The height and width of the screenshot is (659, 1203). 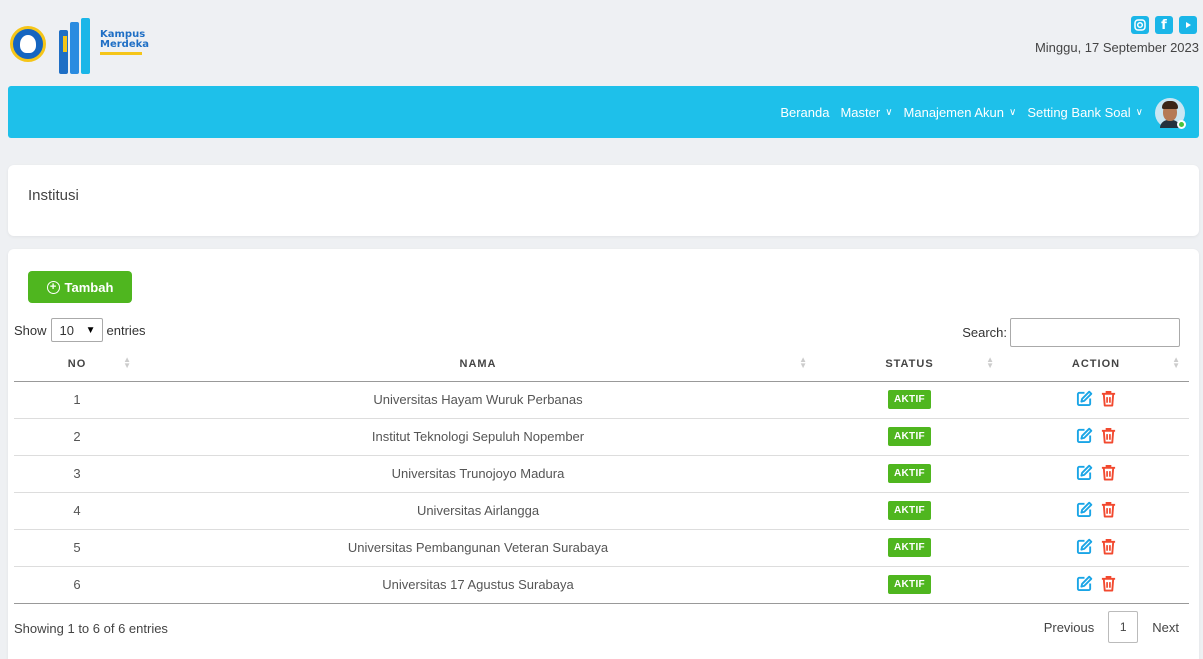 What do you see at coordinates (1085, 112) in the screenshot?
I see `nav-setting-bank-soal: Setting Bank Soal ∨` at bounding box center [1085, 112].